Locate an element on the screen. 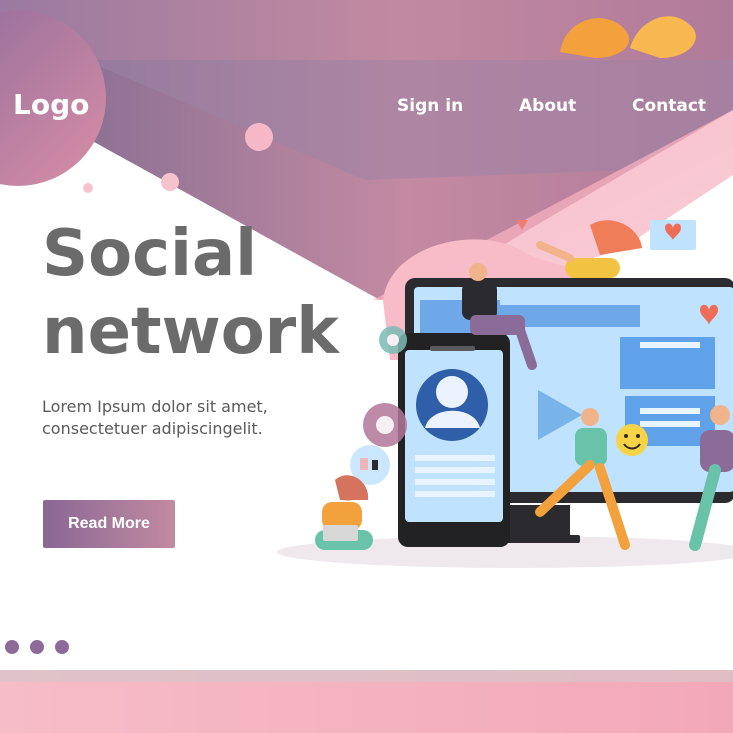 The height and width of the screenshot is (733, 733). read-more-button: Read More is located at coordinates (109, 524).